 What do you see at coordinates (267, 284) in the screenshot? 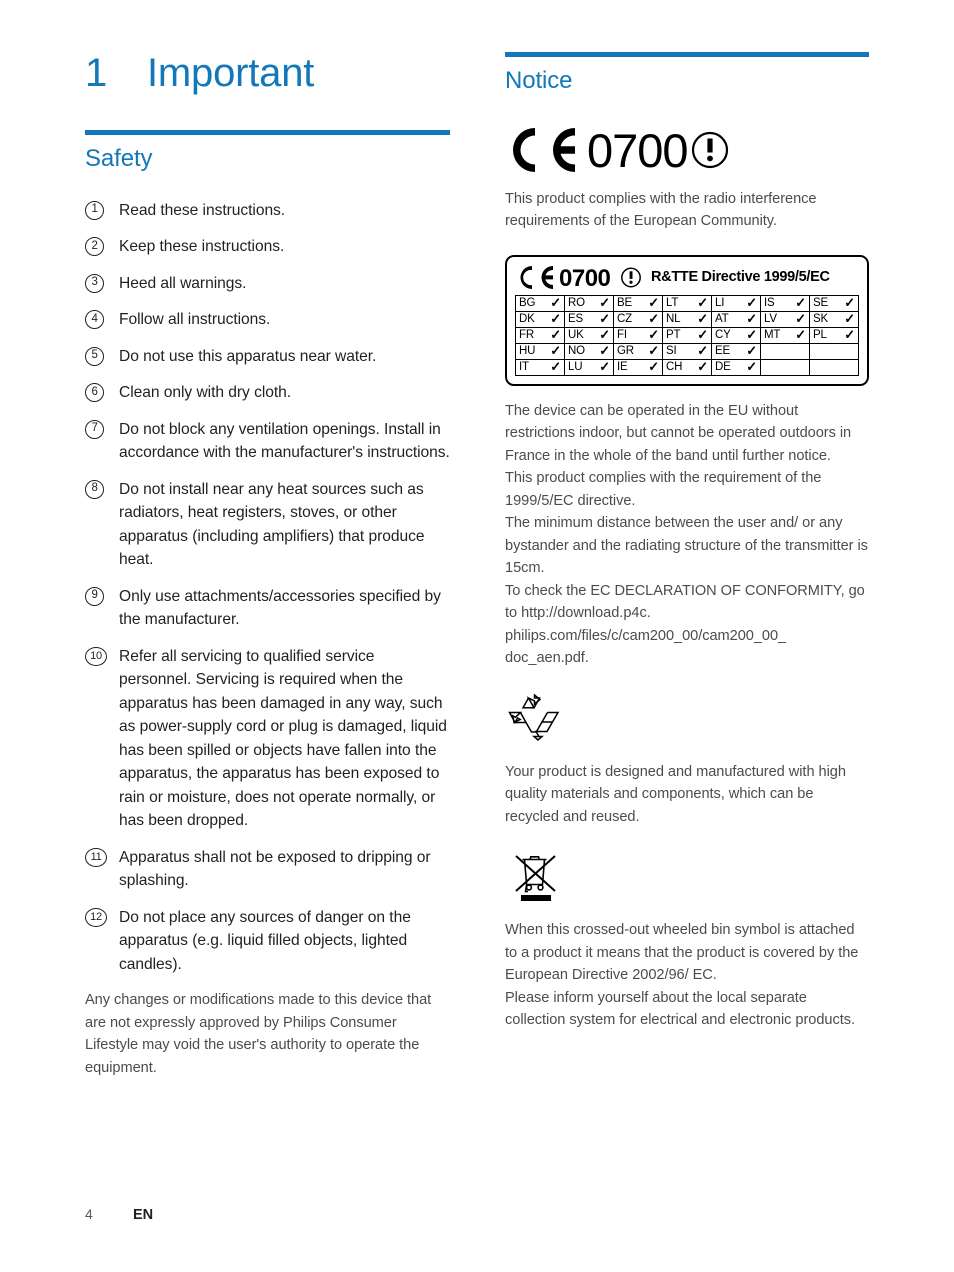
I see `list-item: 3 Heed all warnings.` at bounding box center [267, 284].